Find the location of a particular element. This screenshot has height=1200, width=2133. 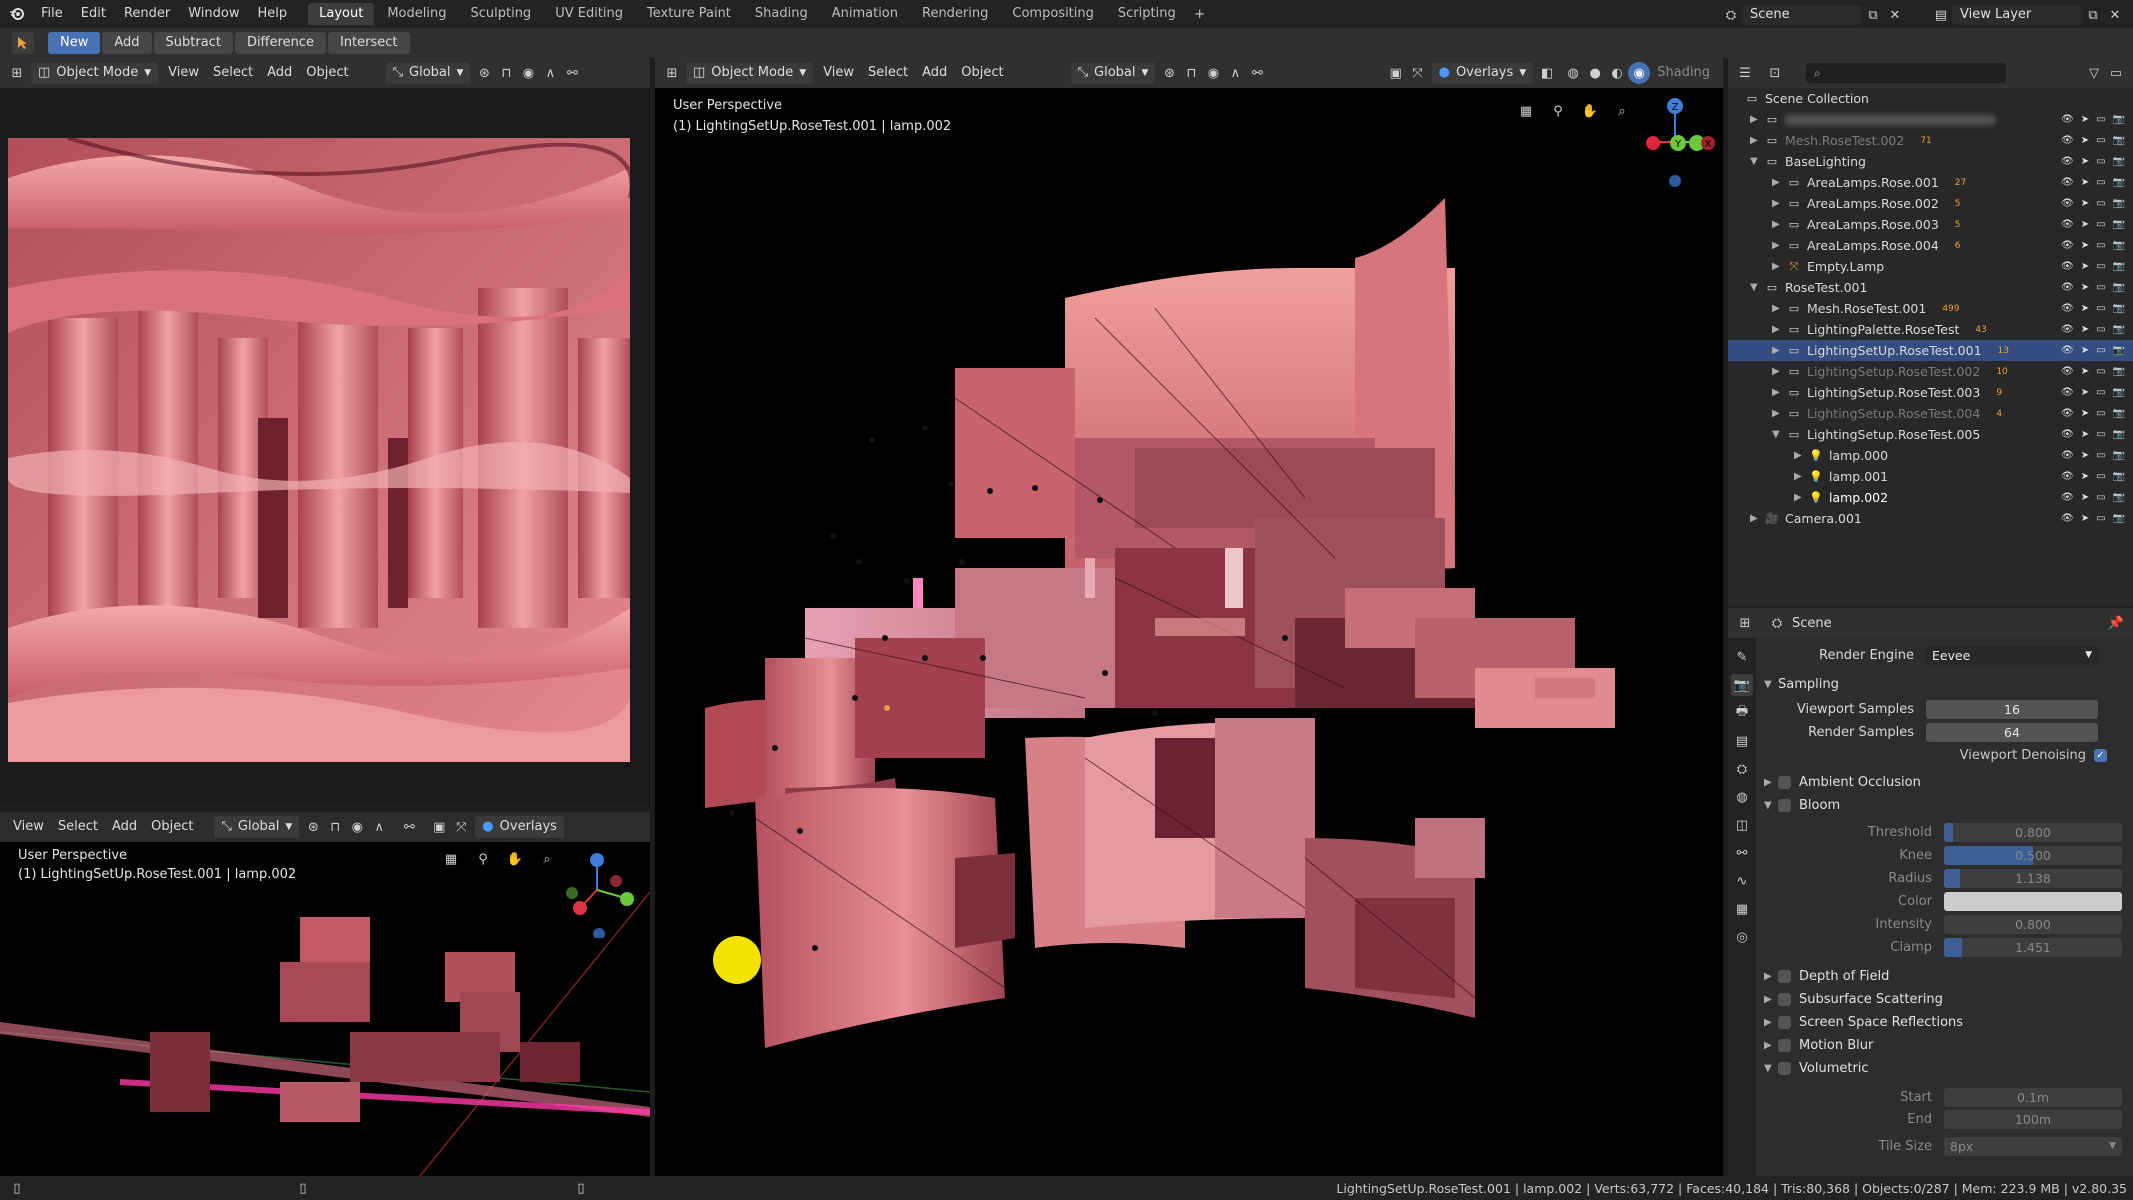

volumetric-tile-size-dropdown: 8px ▼ is located at coordinates (2033, 1146).